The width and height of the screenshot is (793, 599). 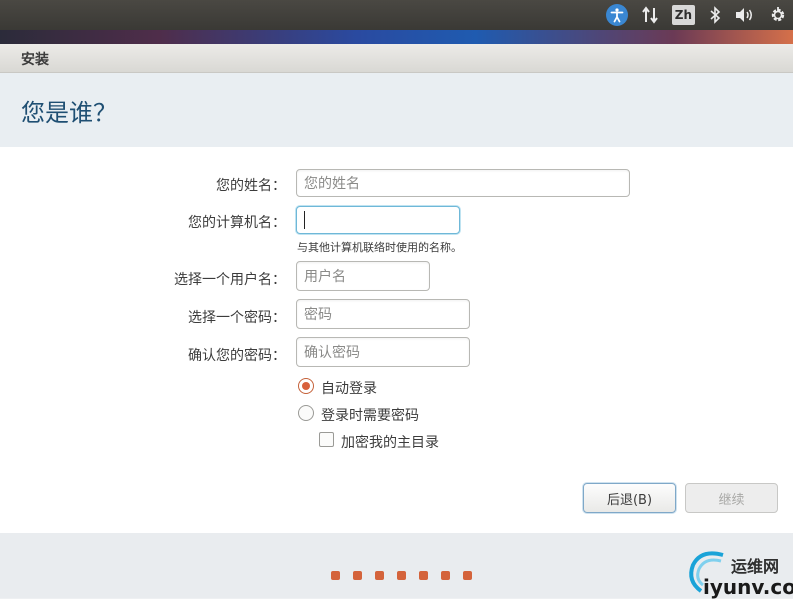 I want to click on bluetooth-icon, so click(x=715, y=15).